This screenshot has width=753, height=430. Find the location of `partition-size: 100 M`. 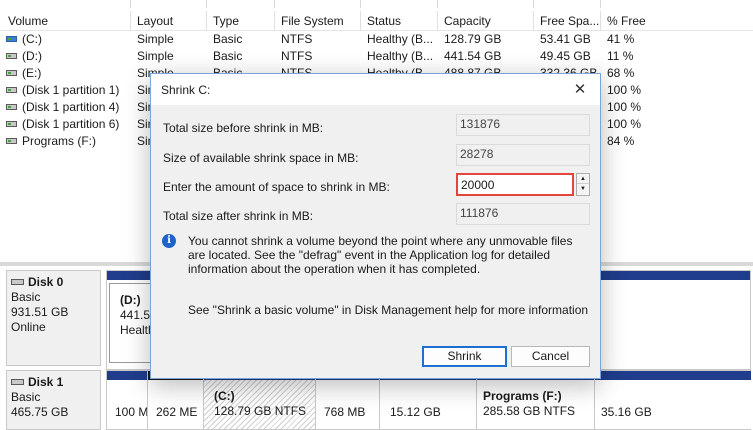

partition-size: 100 M is located at coordinates (131, 412).